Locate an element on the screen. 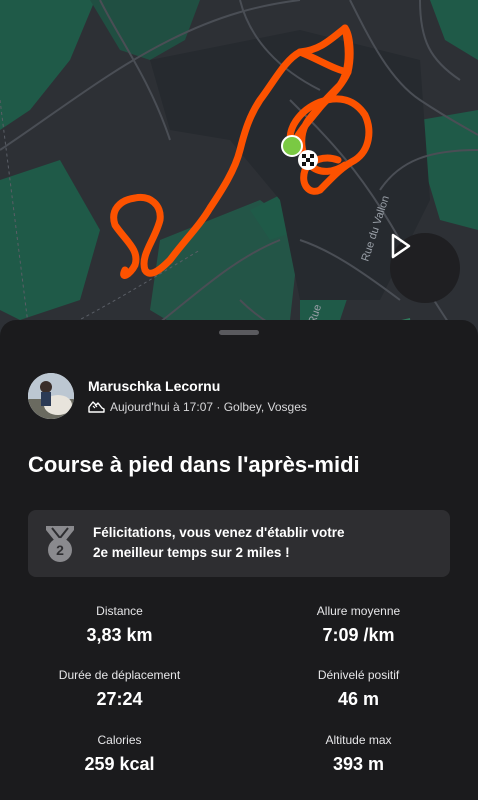 Image resolution: width=478 pixels, height=800 pixels. stat-moving-time: Durée de déplacement 27:24 is located at coordinates (119, 689).